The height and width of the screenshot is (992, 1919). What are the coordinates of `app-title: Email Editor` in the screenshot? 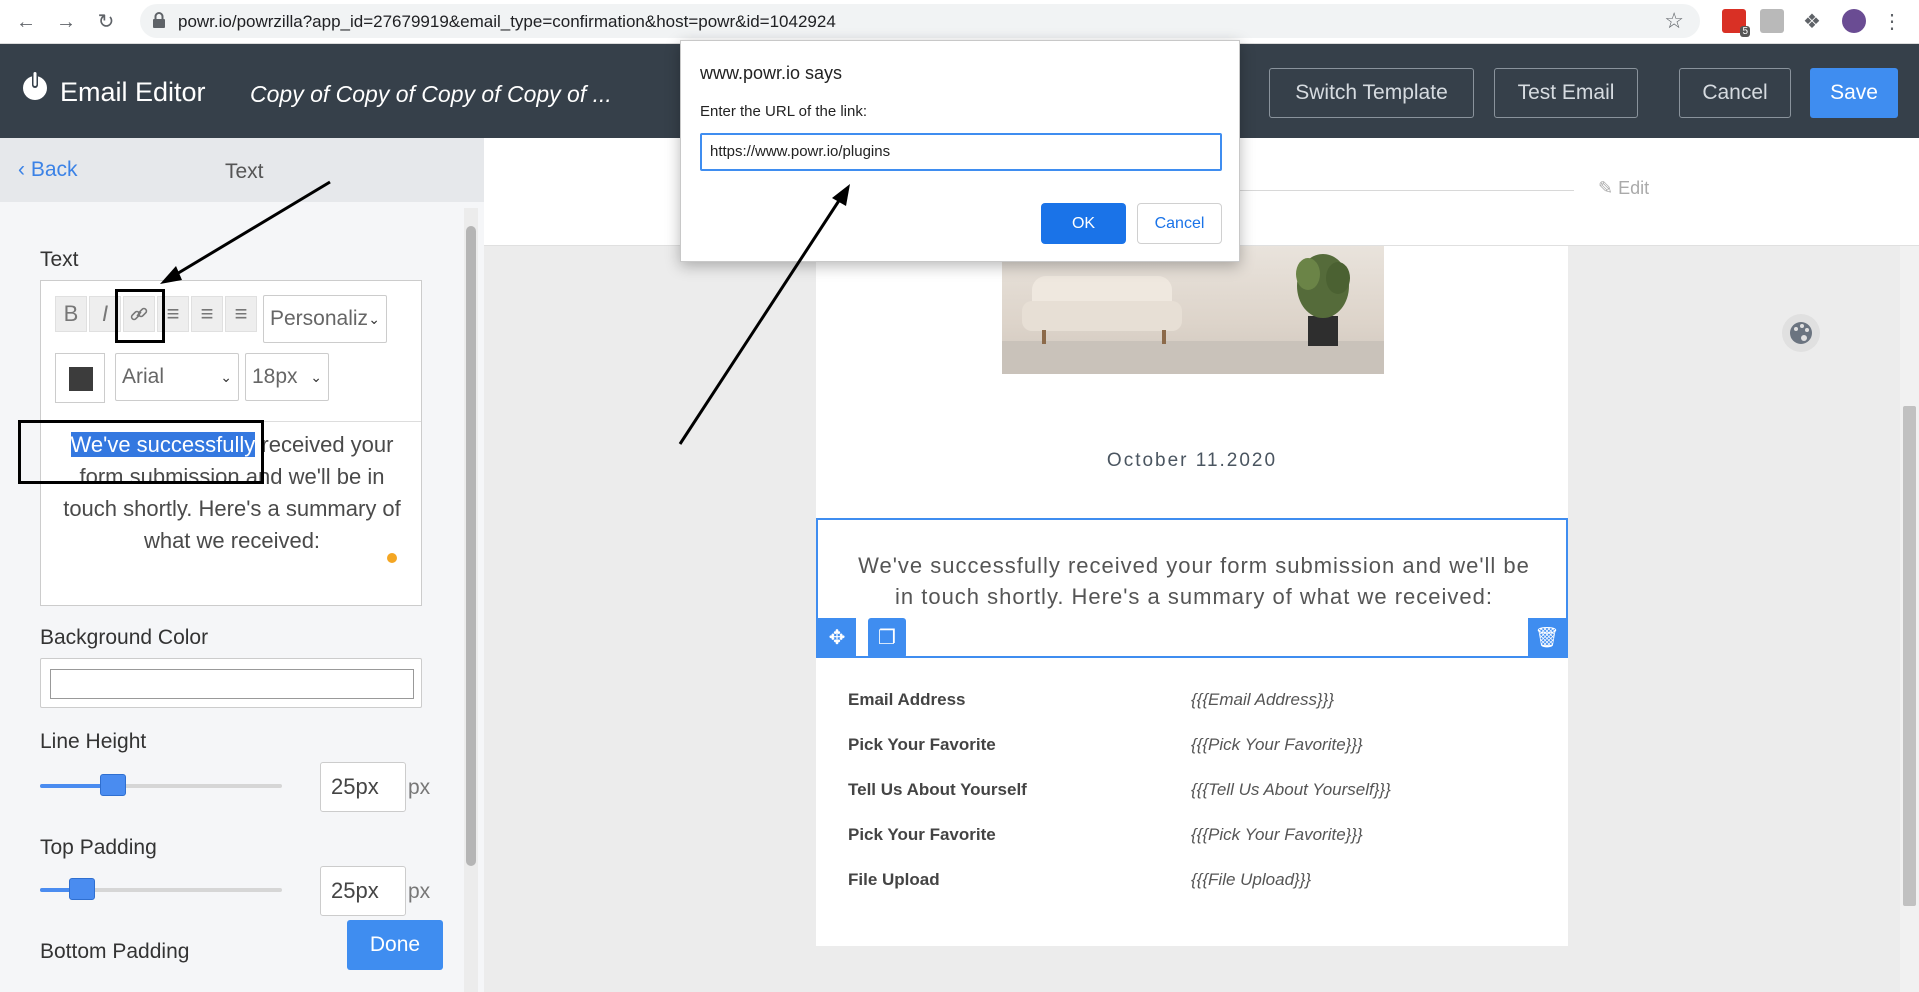 It's located at (133, 92).